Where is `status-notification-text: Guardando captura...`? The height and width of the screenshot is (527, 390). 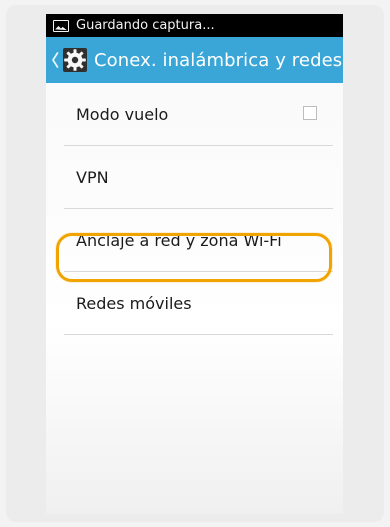 status-notification-text: Guardando captura... is located at coordinates (145, 25).